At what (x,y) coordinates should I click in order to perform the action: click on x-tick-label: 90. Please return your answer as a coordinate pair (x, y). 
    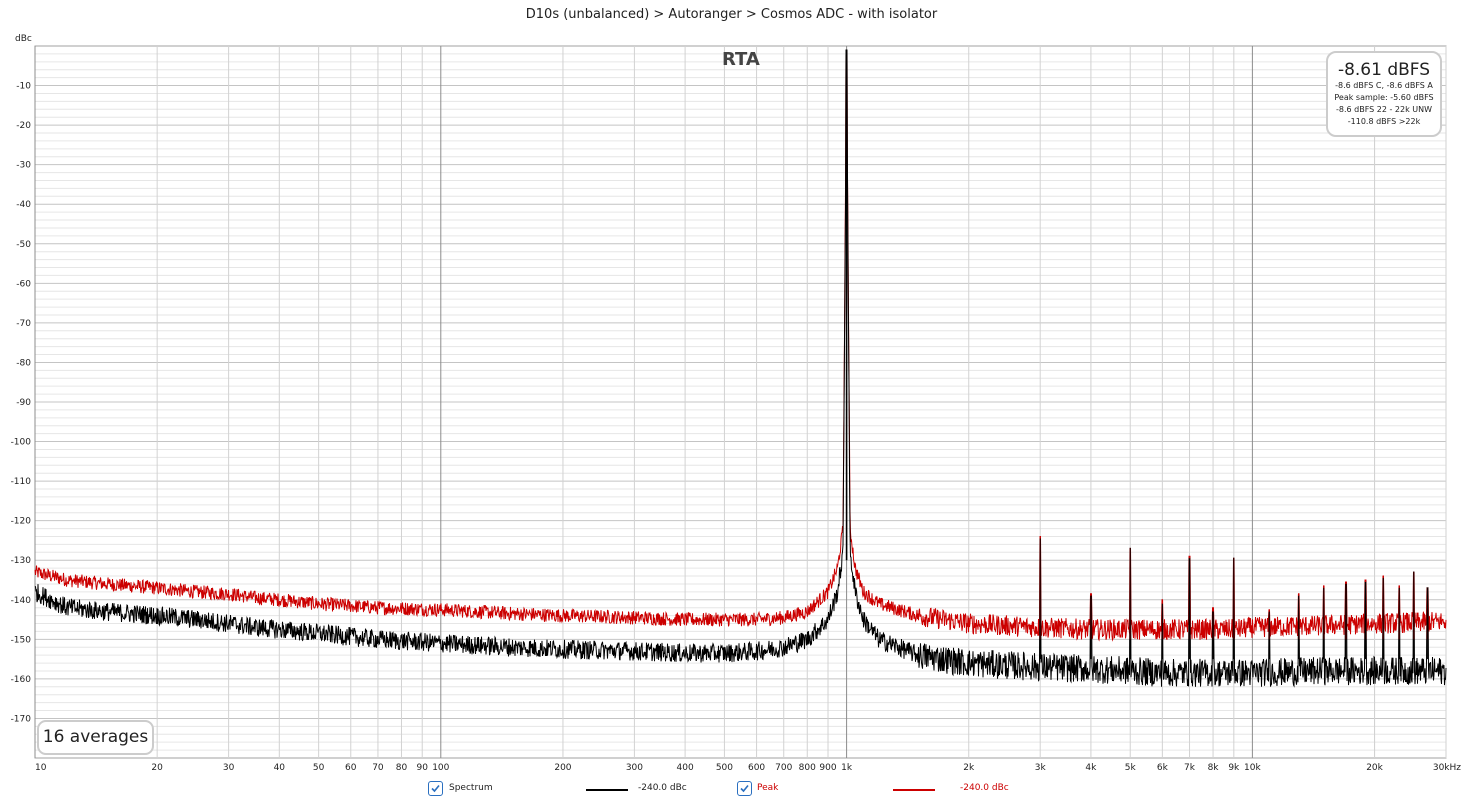
    Looking at the image, I should click on (423, 768).